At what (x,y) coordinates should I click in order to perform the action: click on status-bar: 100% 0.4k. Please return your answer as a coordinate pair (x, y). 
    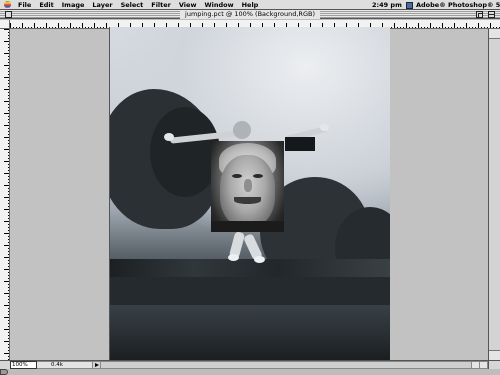
    Looking at the image, I should click on (250, 364).